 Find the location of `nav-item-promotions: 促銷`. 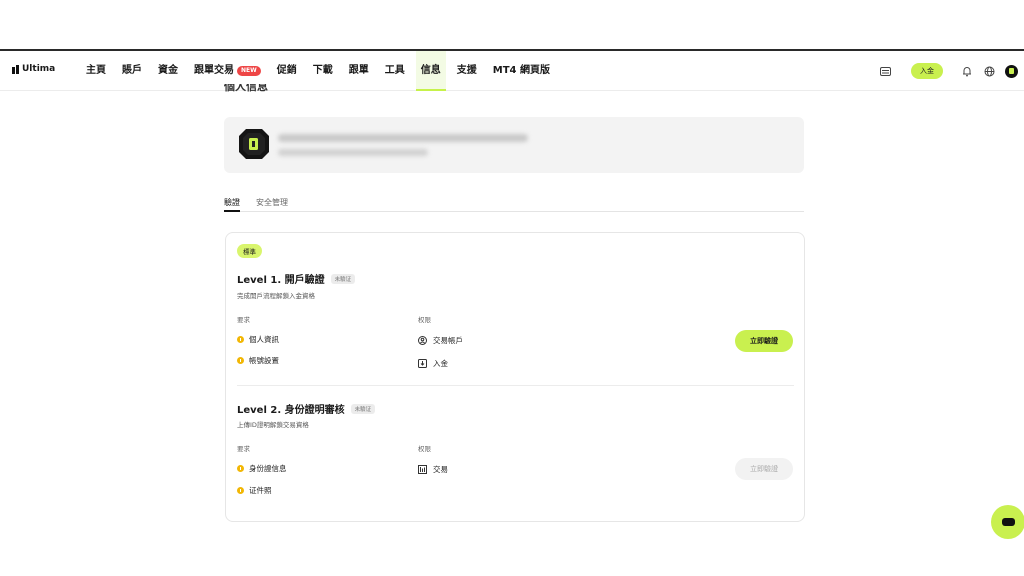

nav-item-promotions: 促銷 is located at coordinates (287, 71).